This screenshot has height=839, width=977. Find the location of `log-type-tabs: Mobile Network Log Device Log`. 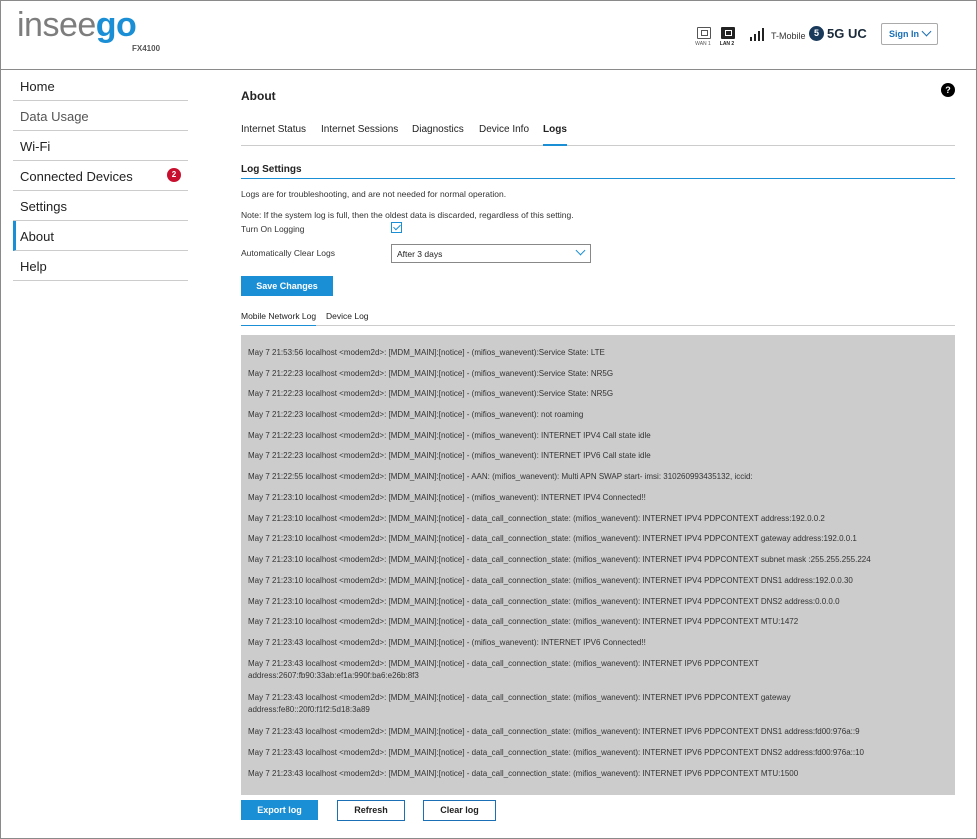

log-type-tabs: Mobile Network Log Device Log is located at coordinates (598, 317).